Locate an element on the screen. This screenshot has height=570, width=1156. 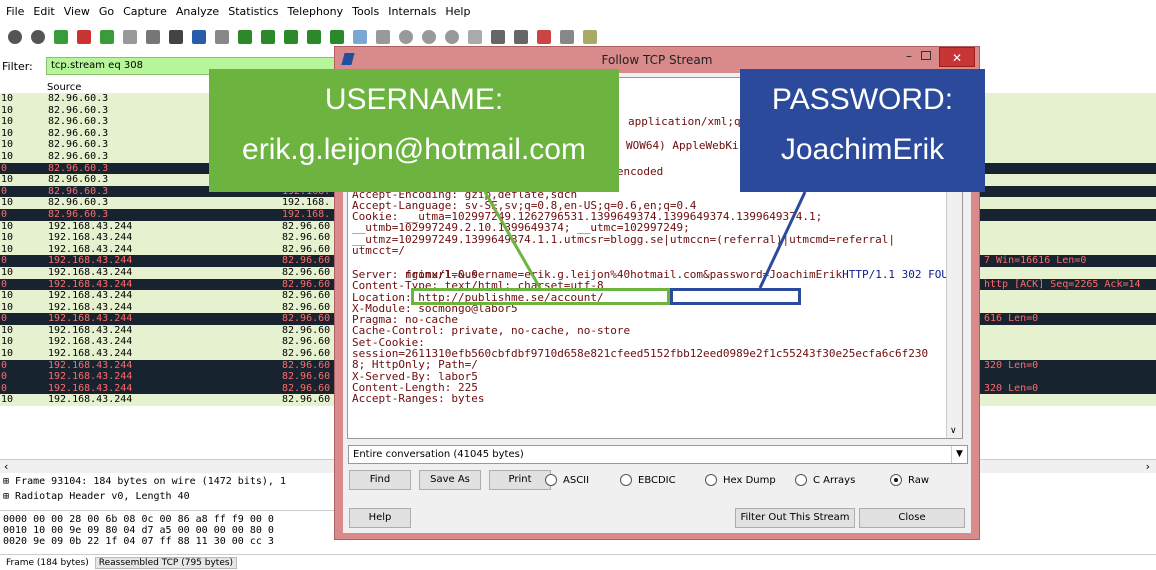
close-button: Close is located at coordinates (912, 518).